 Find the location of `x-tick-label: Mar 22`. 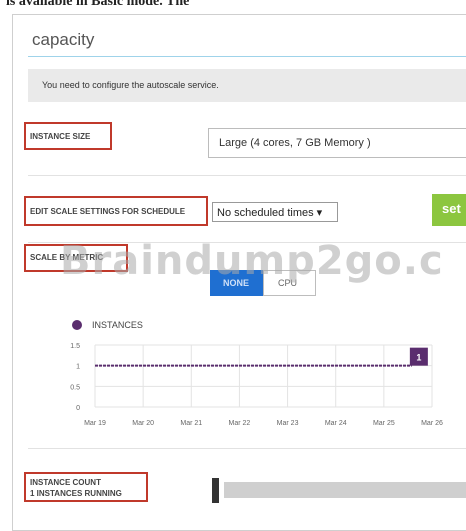

x-tick-label: Mar 22 is located at coordinates (240, 423).